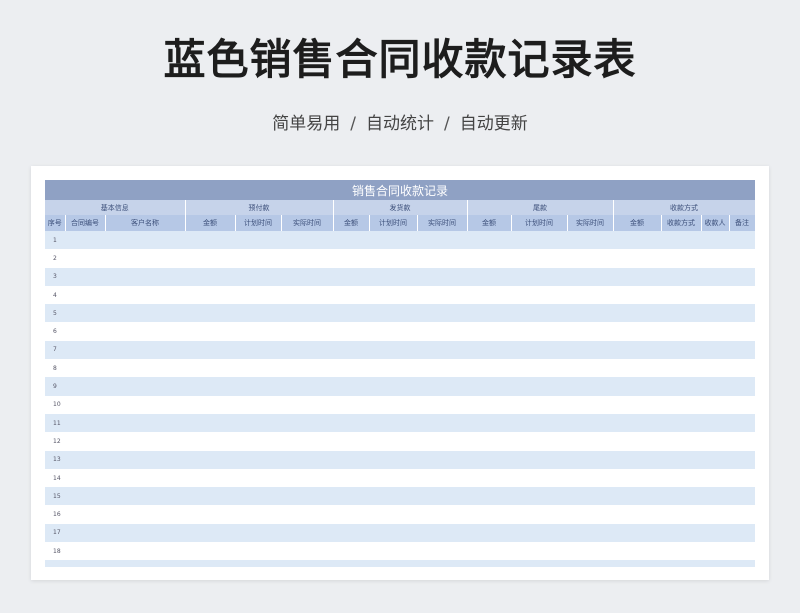  I want to click on row-number: 8, so click(55, 368).